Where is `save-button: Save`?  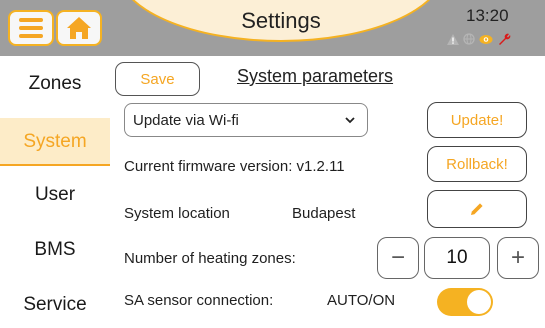
save-button: Save is located at coordinates (157, 79).